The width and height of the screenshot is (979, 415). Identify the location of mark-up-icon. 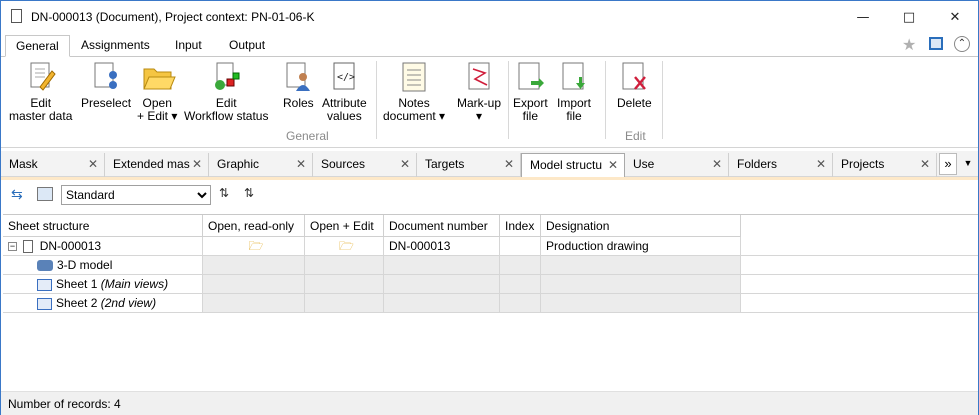
(479, 77).